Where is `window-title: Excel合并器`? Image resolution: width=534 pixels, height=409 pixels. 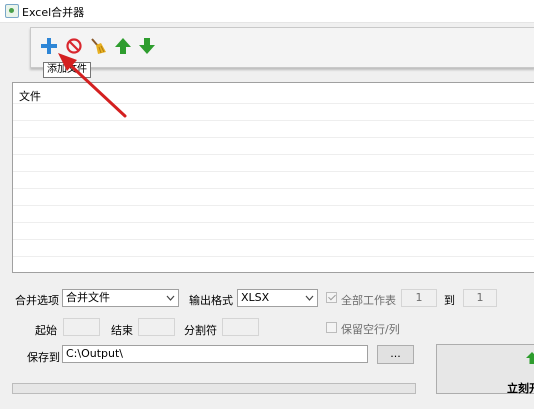
window-title: Excel合并器 is located at coordinates (53, 12).